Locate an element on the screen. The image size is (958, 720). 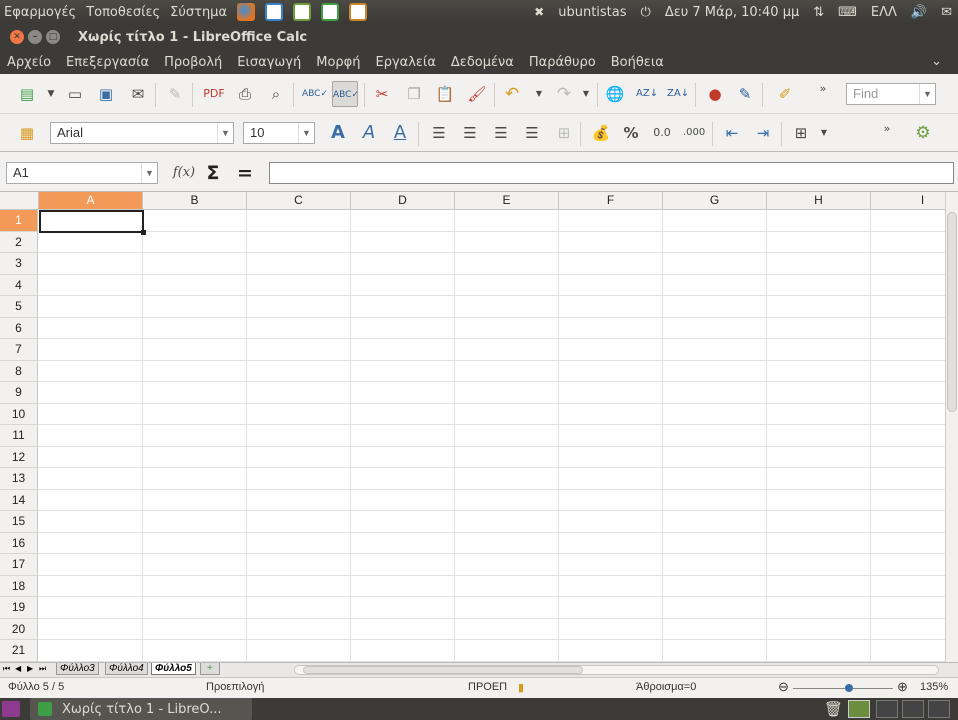
column-header-c: C is located at coordinates (299, 201).